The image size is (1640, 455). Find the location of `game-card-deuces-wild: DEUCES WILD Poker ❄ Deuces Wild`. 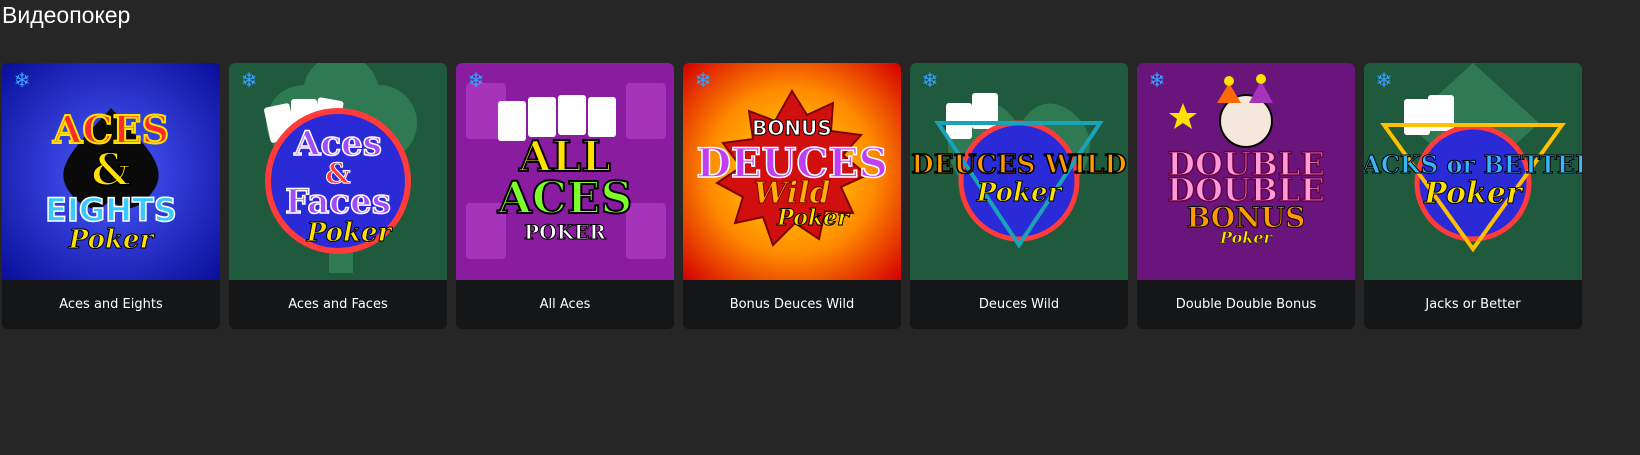

game-card-deuces-wild: DEUCES WILD Poker ❄ Deuces Wild is located at coordinates (1019, 196).